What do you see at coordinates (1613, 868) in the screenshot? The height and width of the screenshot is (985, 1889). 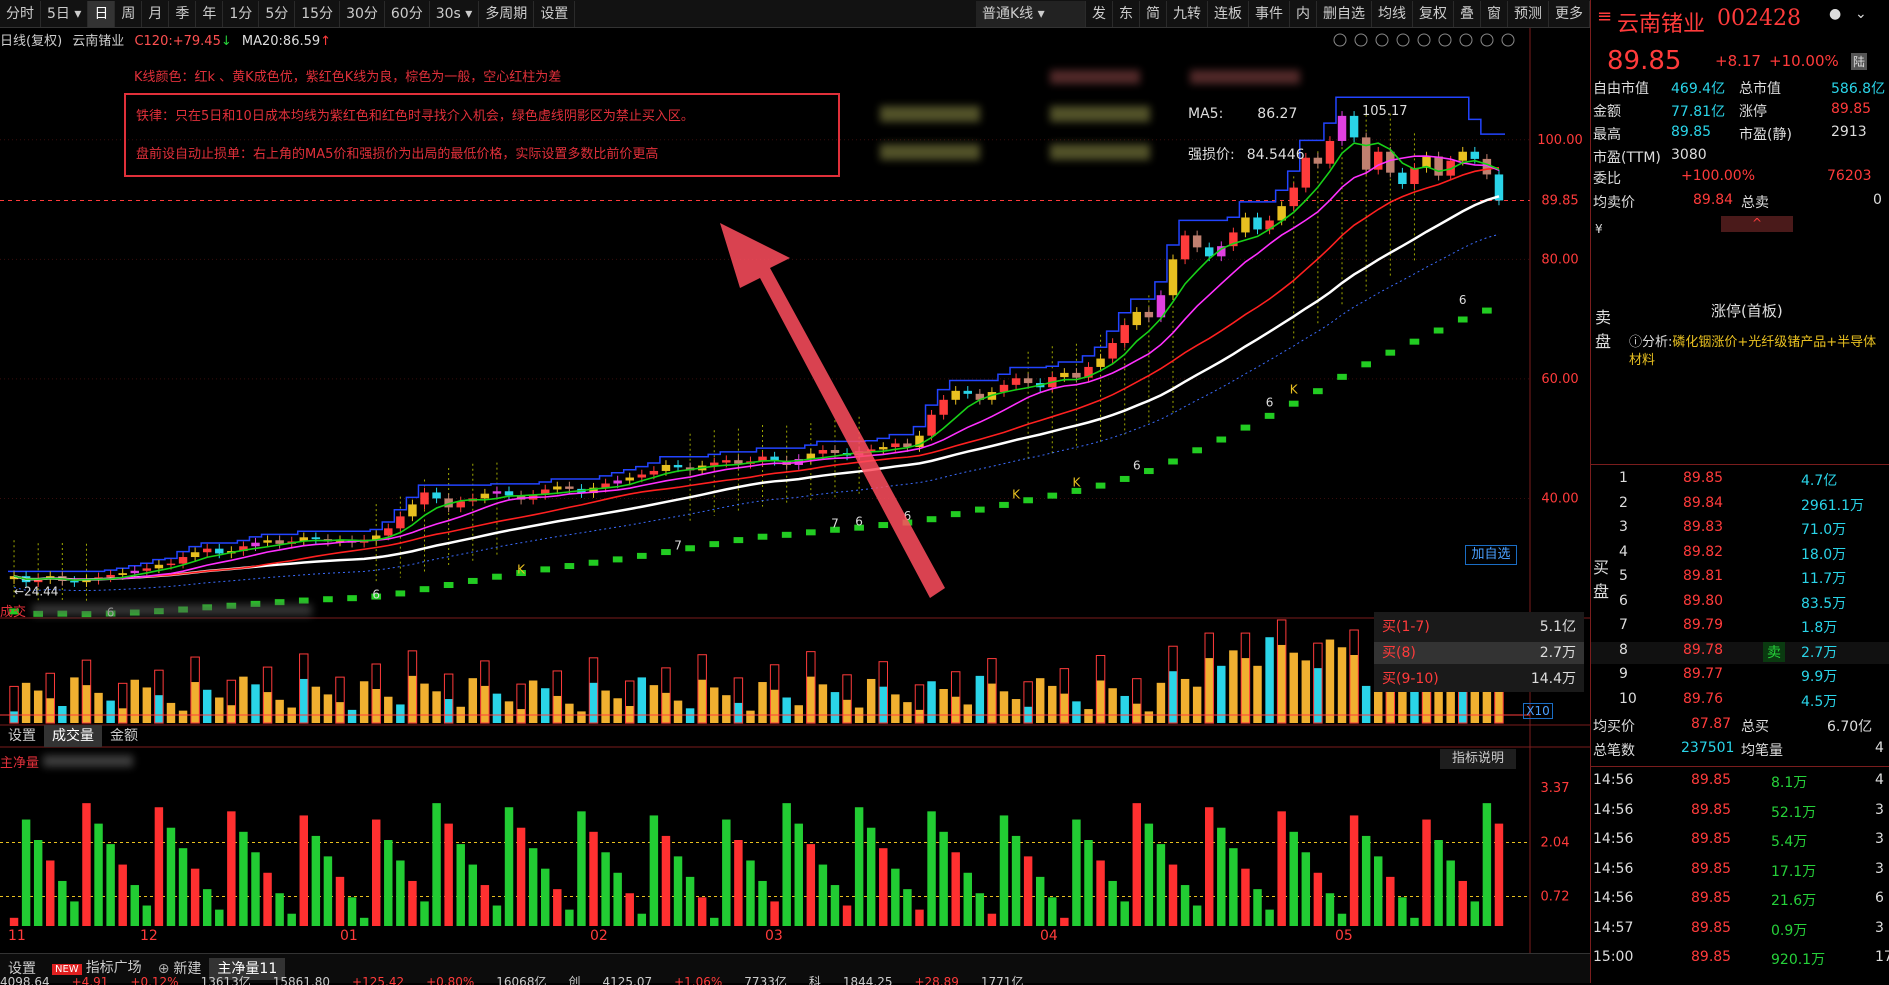 I see `tick-time: 14:56` at bounding box center [1613, 868].